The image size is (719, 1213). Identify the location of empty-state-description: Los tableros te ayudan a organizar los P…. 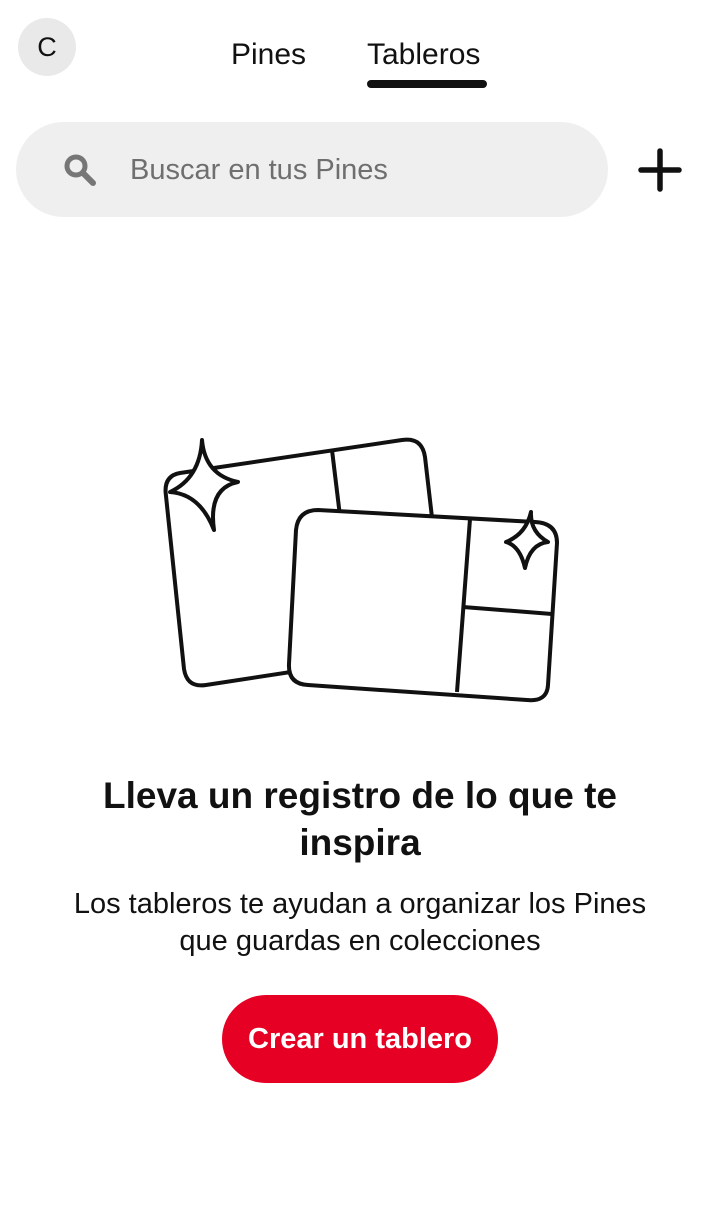
(360, 922).